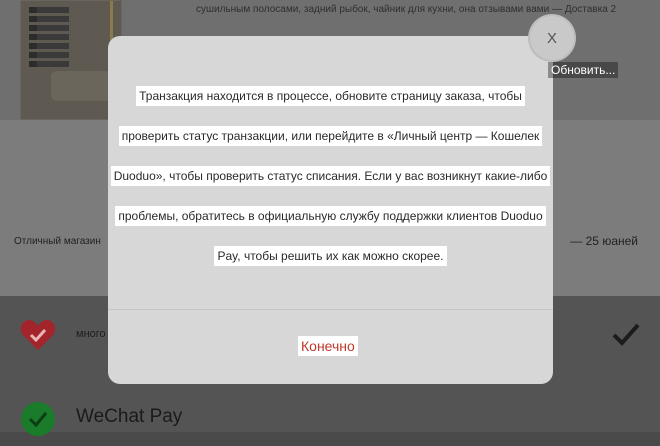 The height and width of the screenshot is (446, 660). I want to click on close-icon: X, so click(552, 38).